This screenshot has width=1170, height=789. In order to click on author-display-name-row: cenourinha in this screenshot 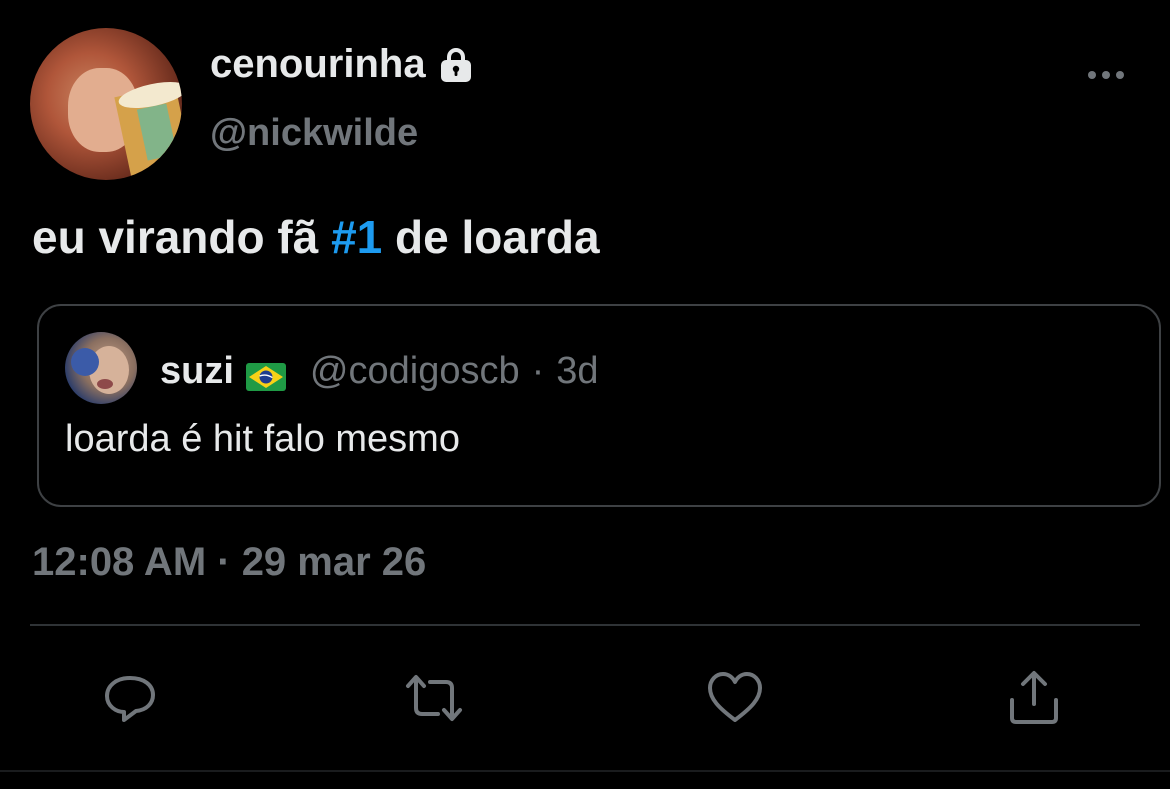, I will do `click(343, 64)`.